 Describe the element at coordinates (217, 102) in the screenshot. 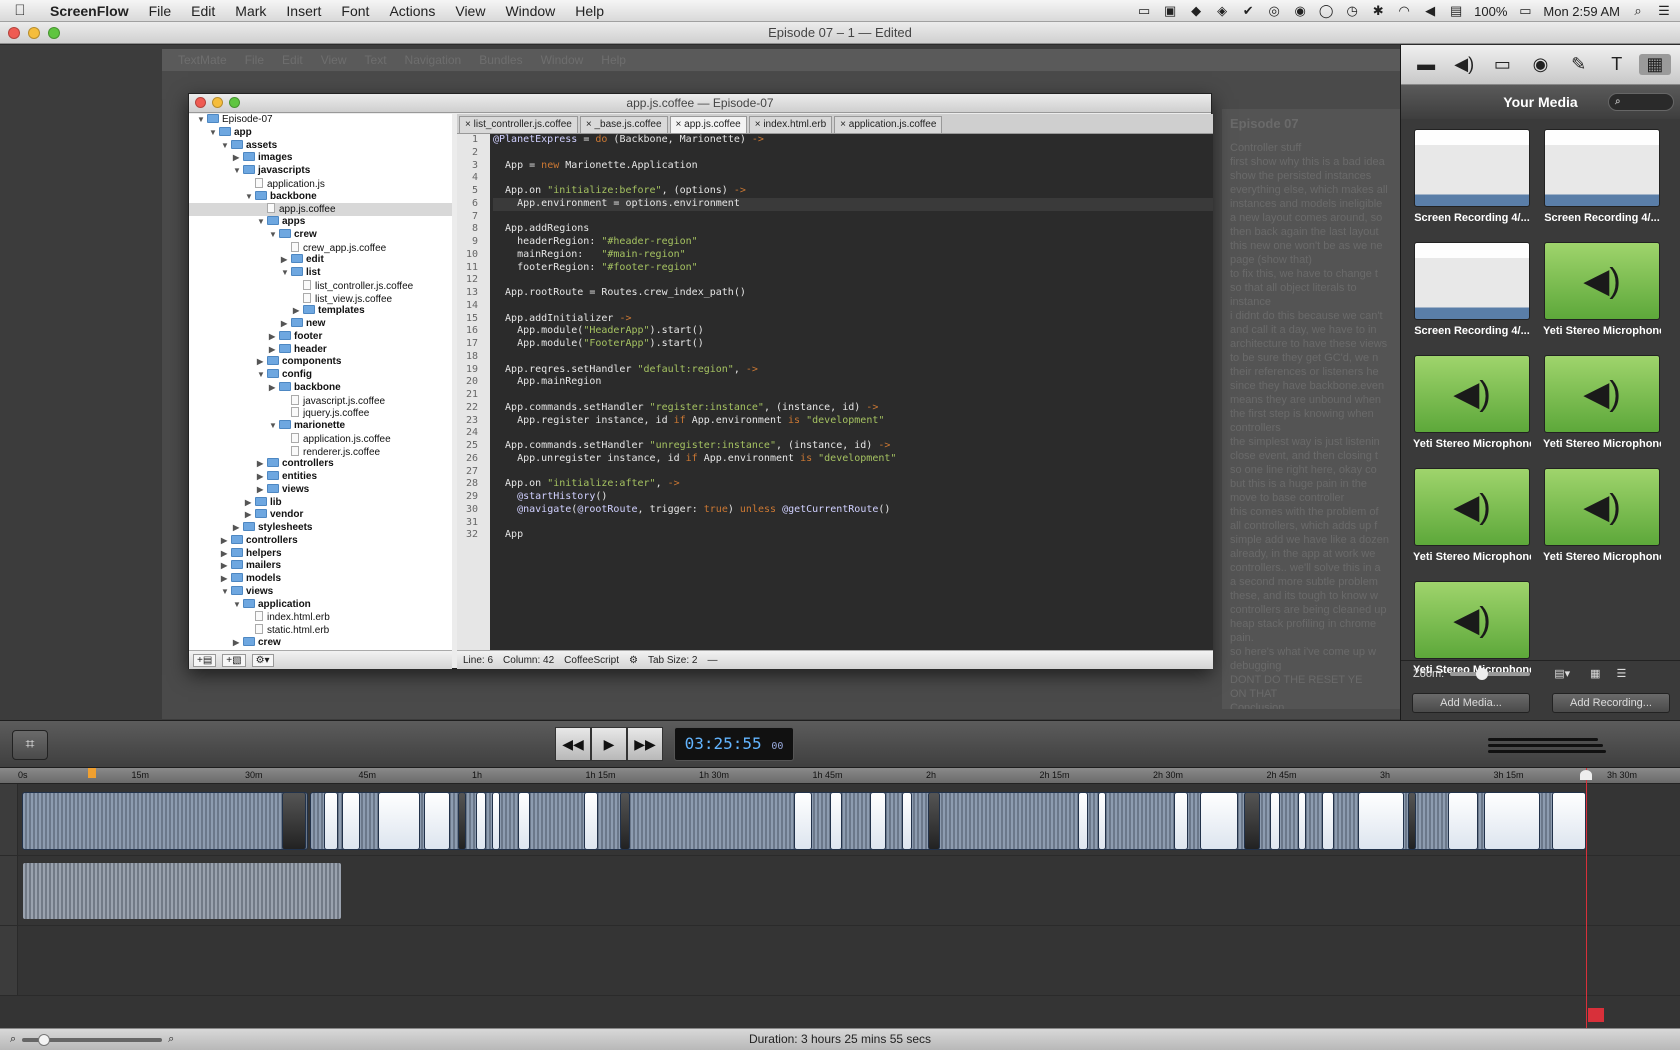

I see `textmate-minimize-button` at that location.